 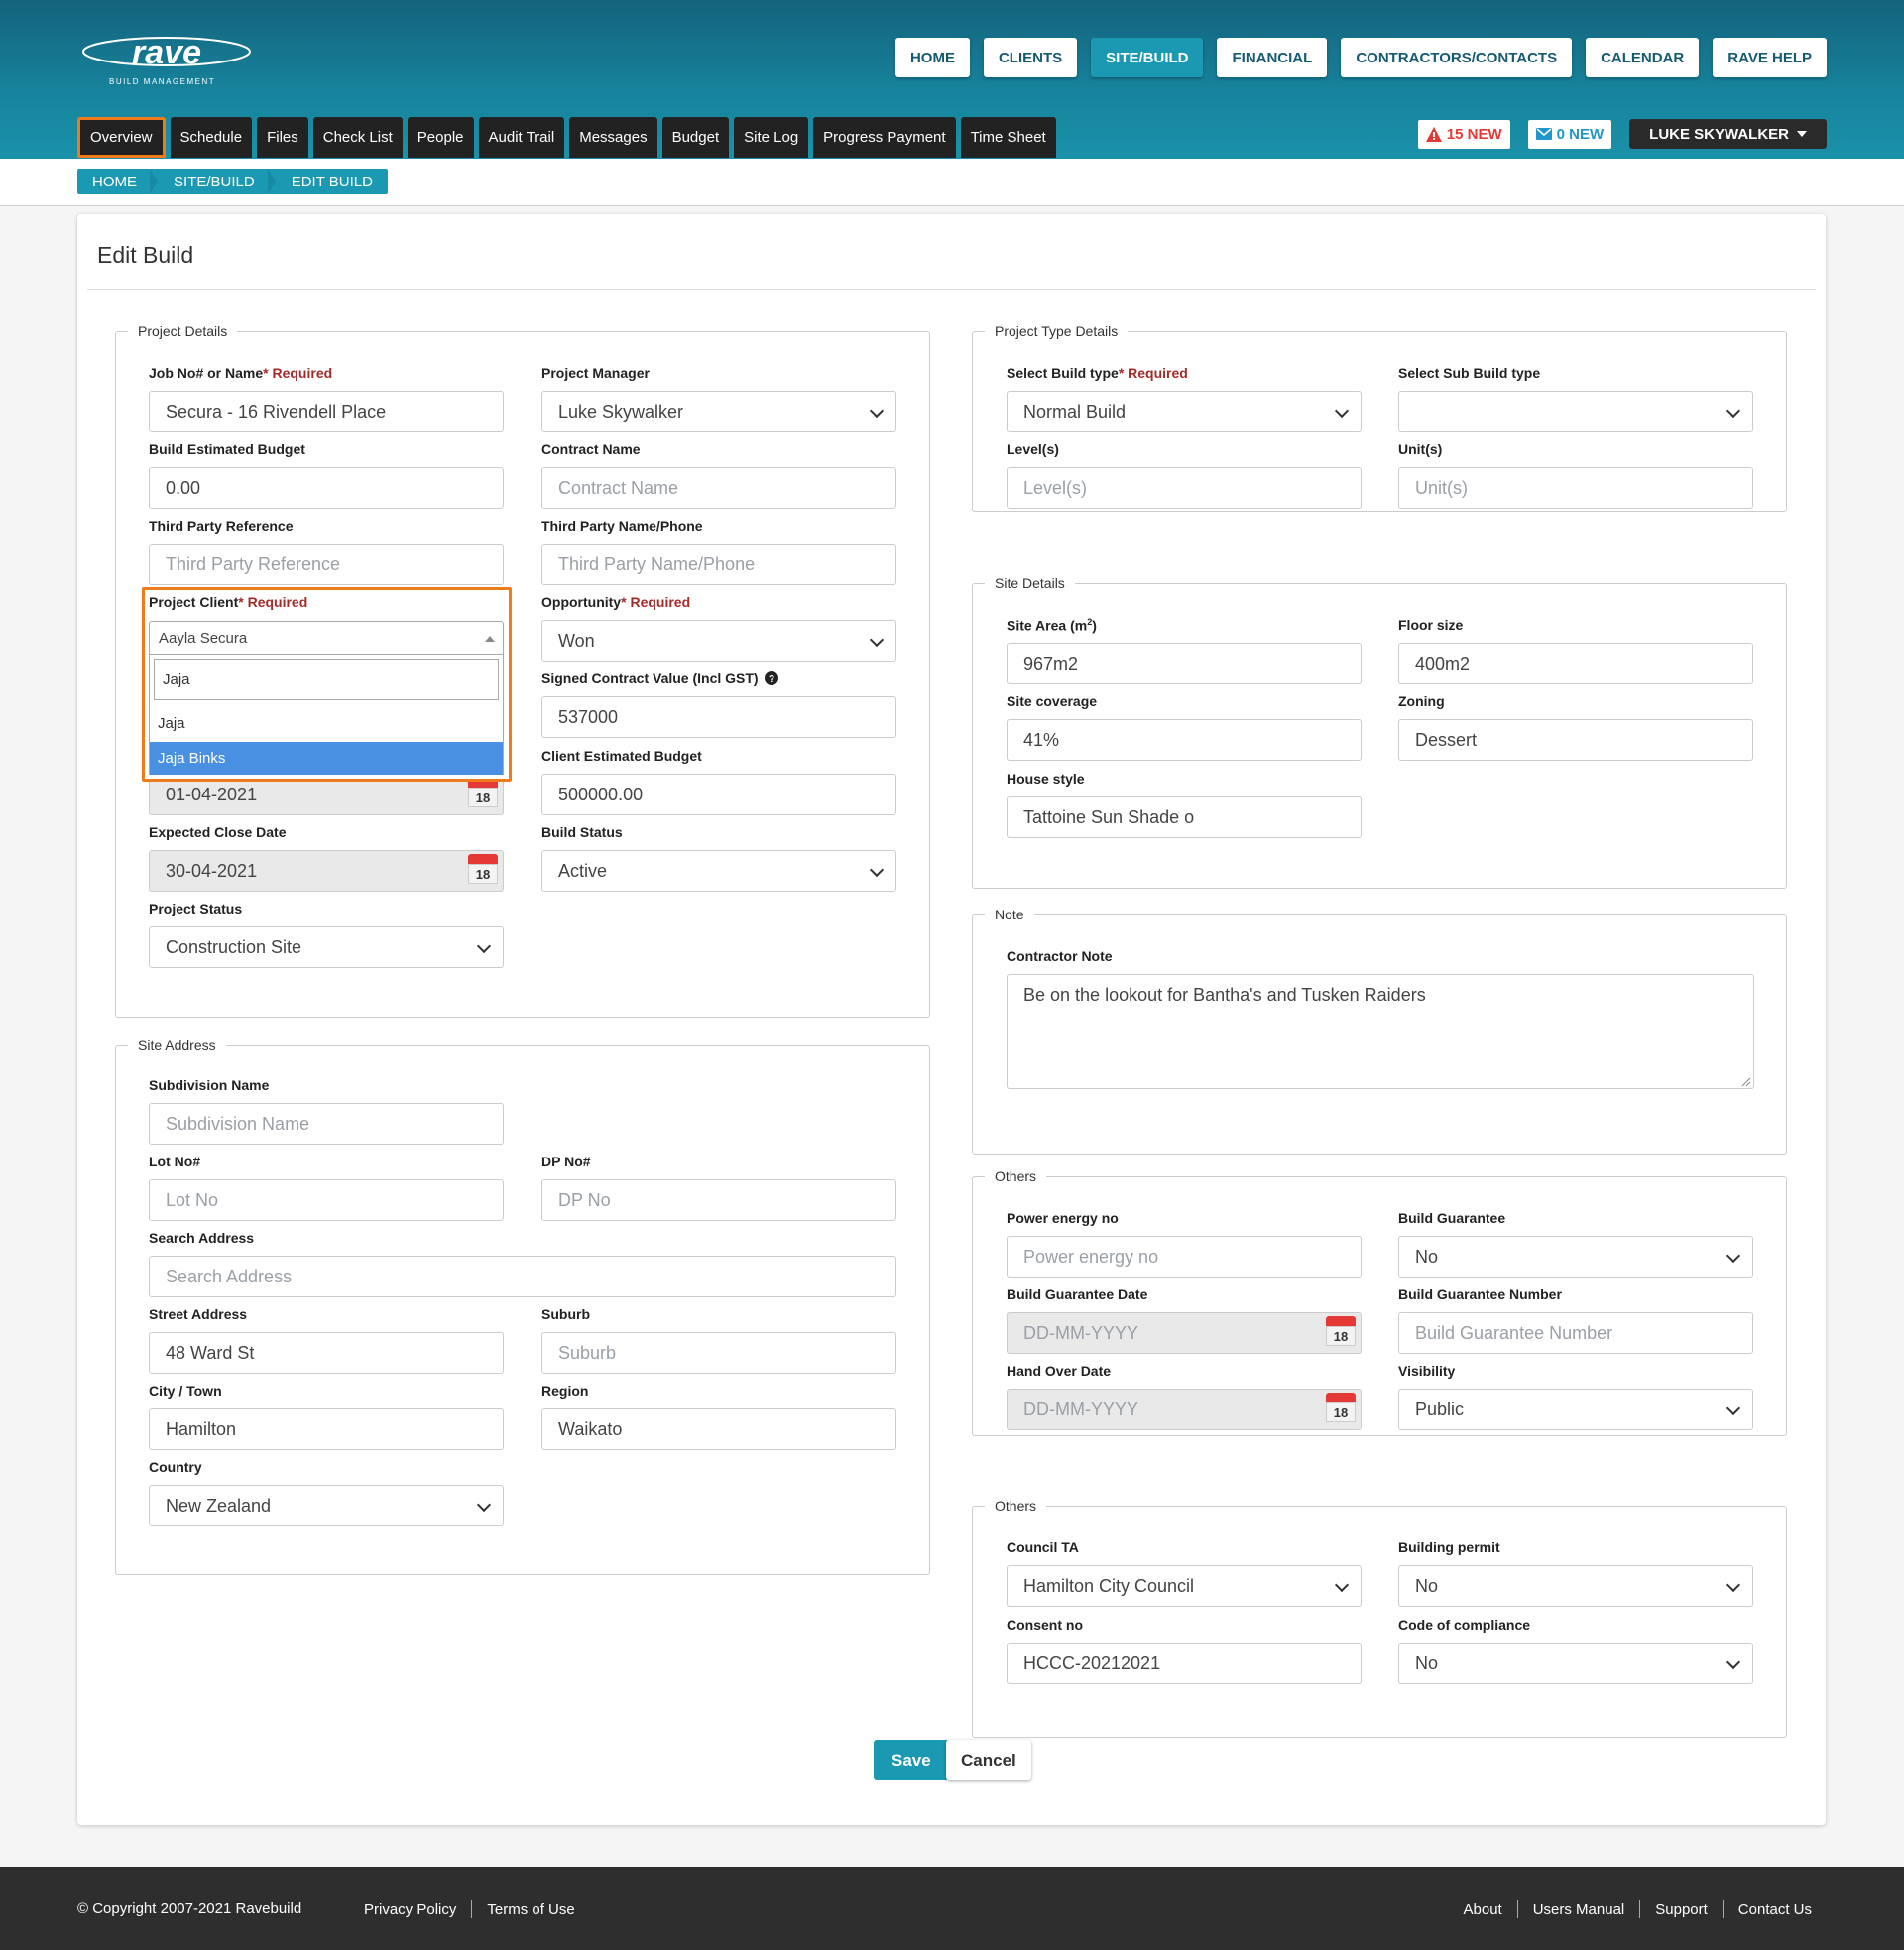 I want to click on breadcrumb-edit-build: EDIT BUILD, so click(x=329, y=182).